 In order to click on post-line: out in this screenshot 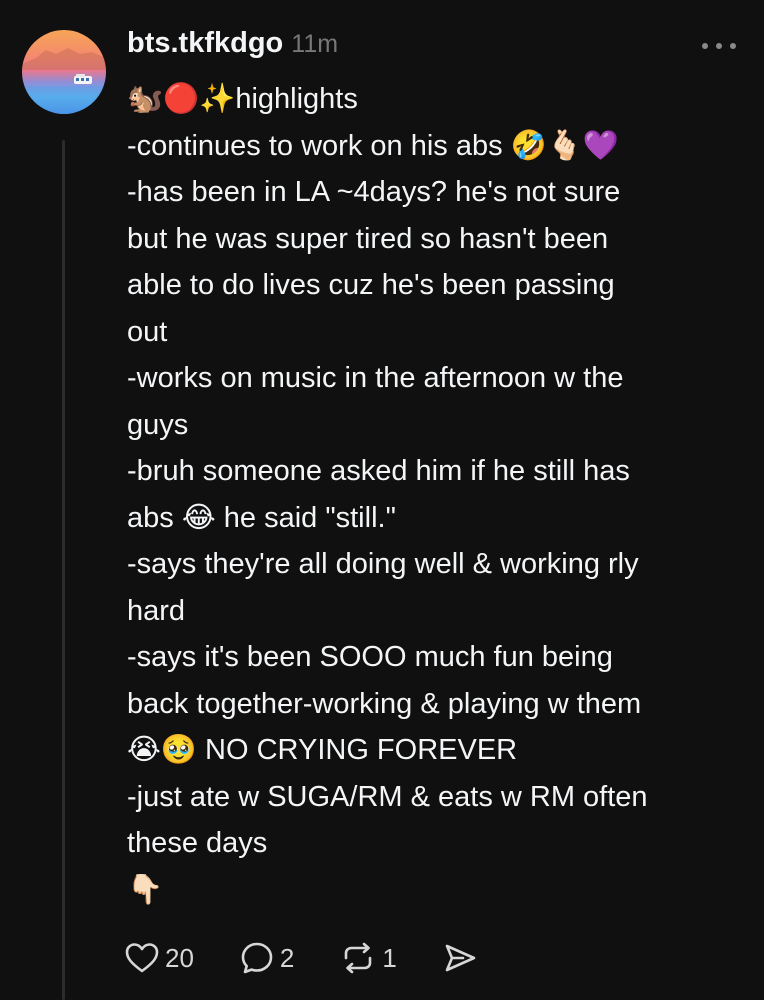, I will do `click(147, 331)`.